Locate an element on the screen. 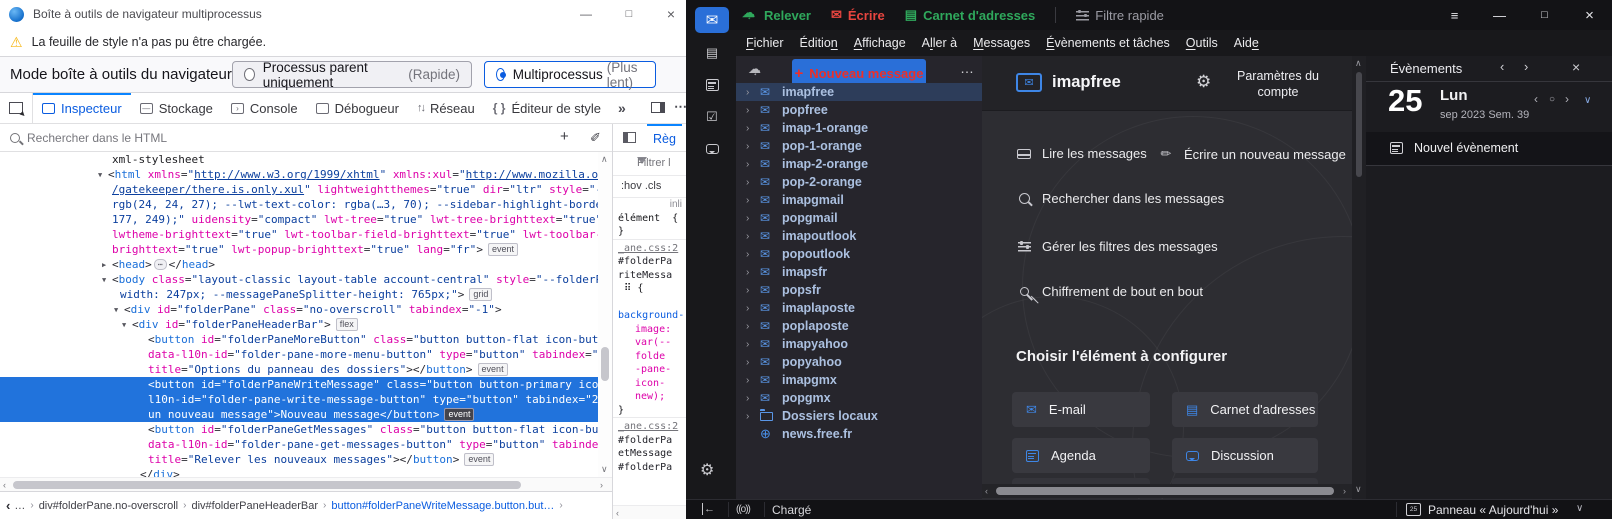 This screenshot has width=1612, height=519. tab-stockage: — Stockage is located at coordinates (176, 108).